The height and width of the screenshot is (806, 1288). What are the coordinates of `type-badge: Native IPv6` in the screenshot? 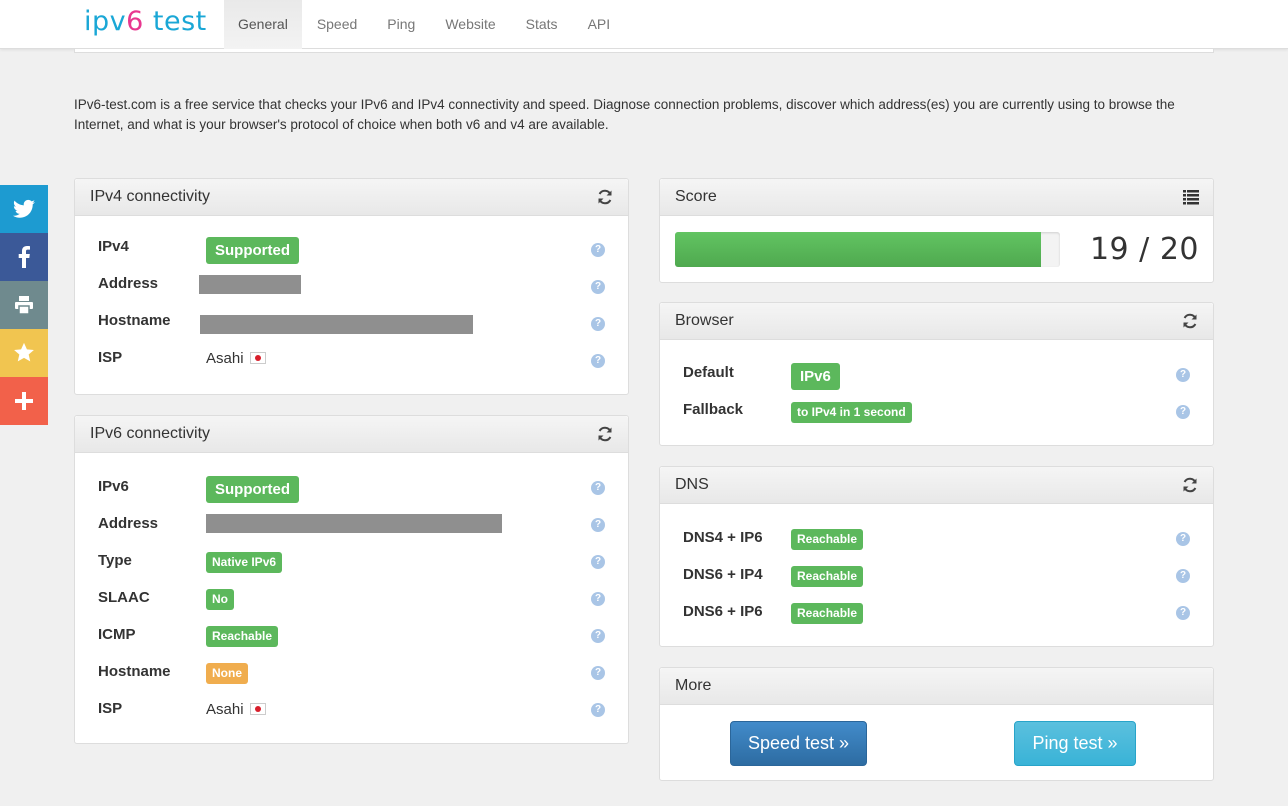 It's located at (244, 562).